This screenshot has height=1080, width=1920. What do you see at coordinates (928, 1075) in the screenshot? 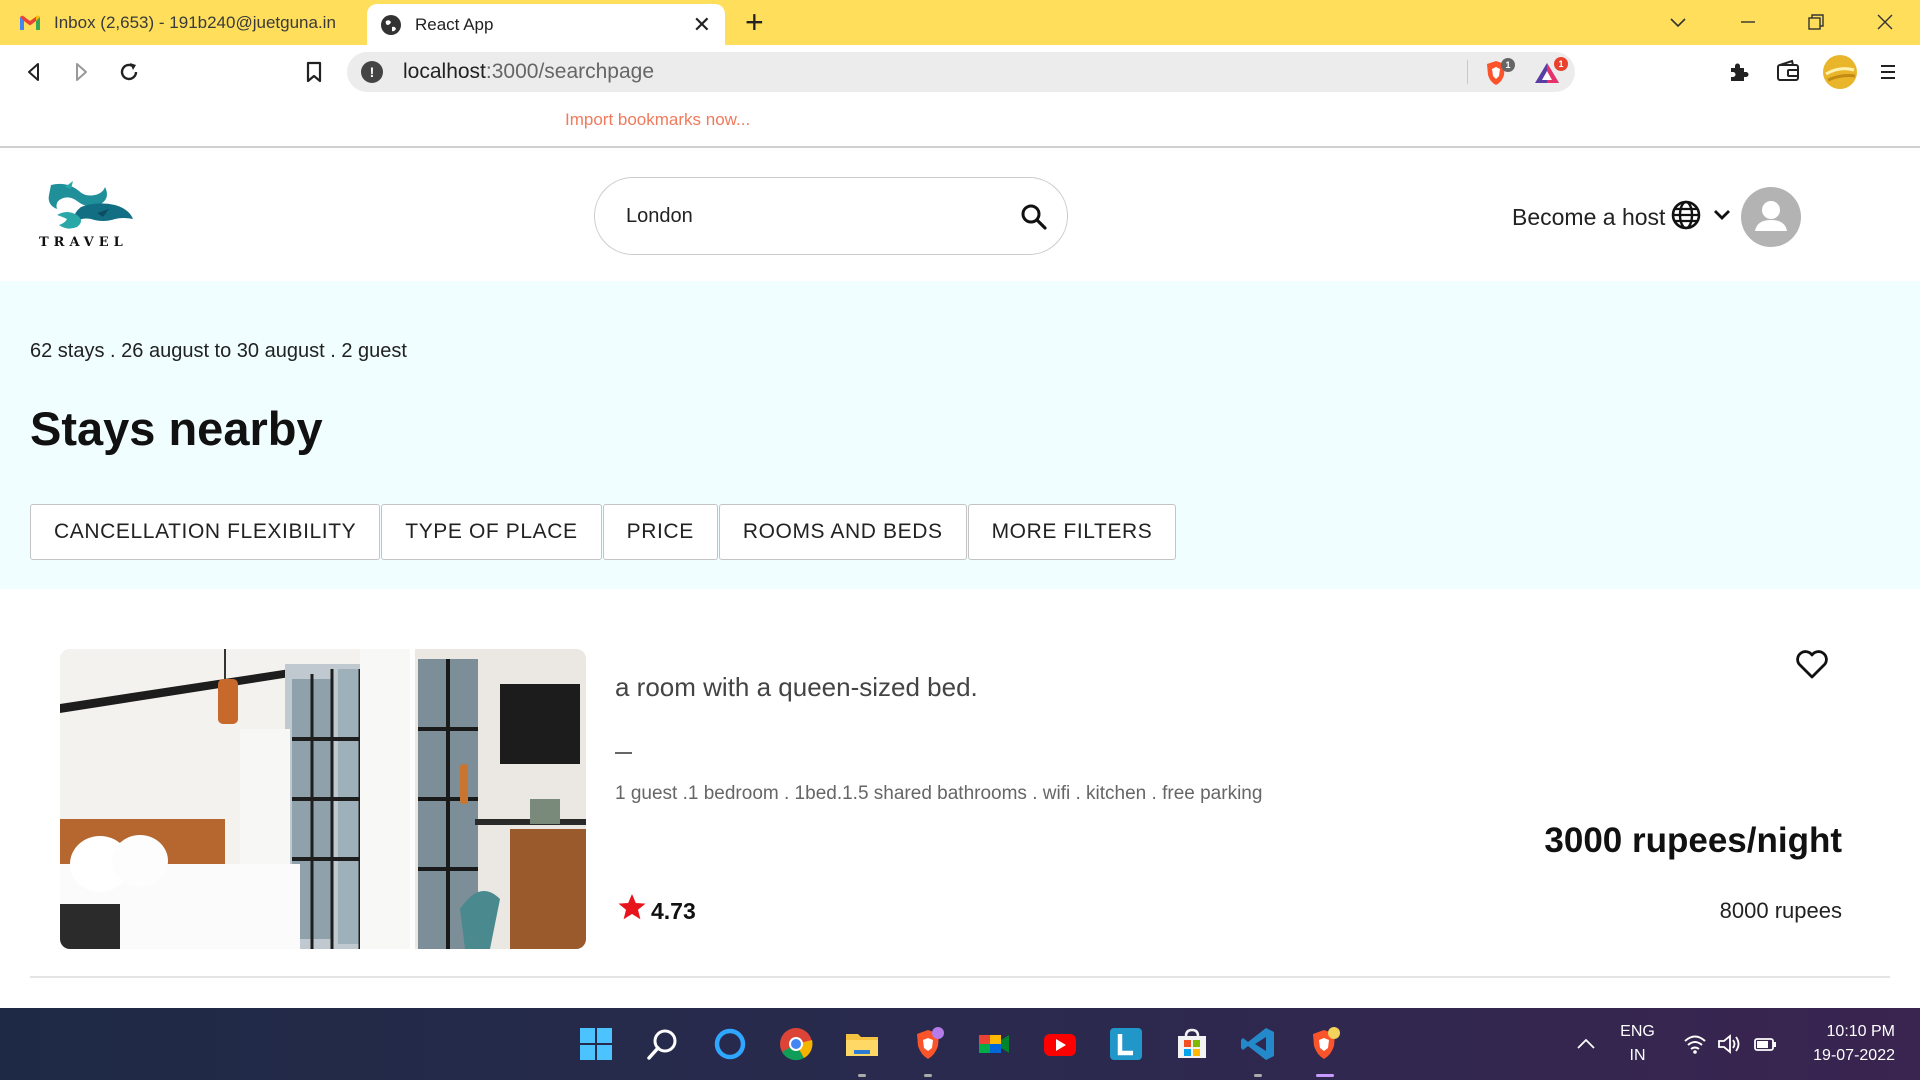
I see `brave-beta-running-dot` at bounding box center [928, 1075].